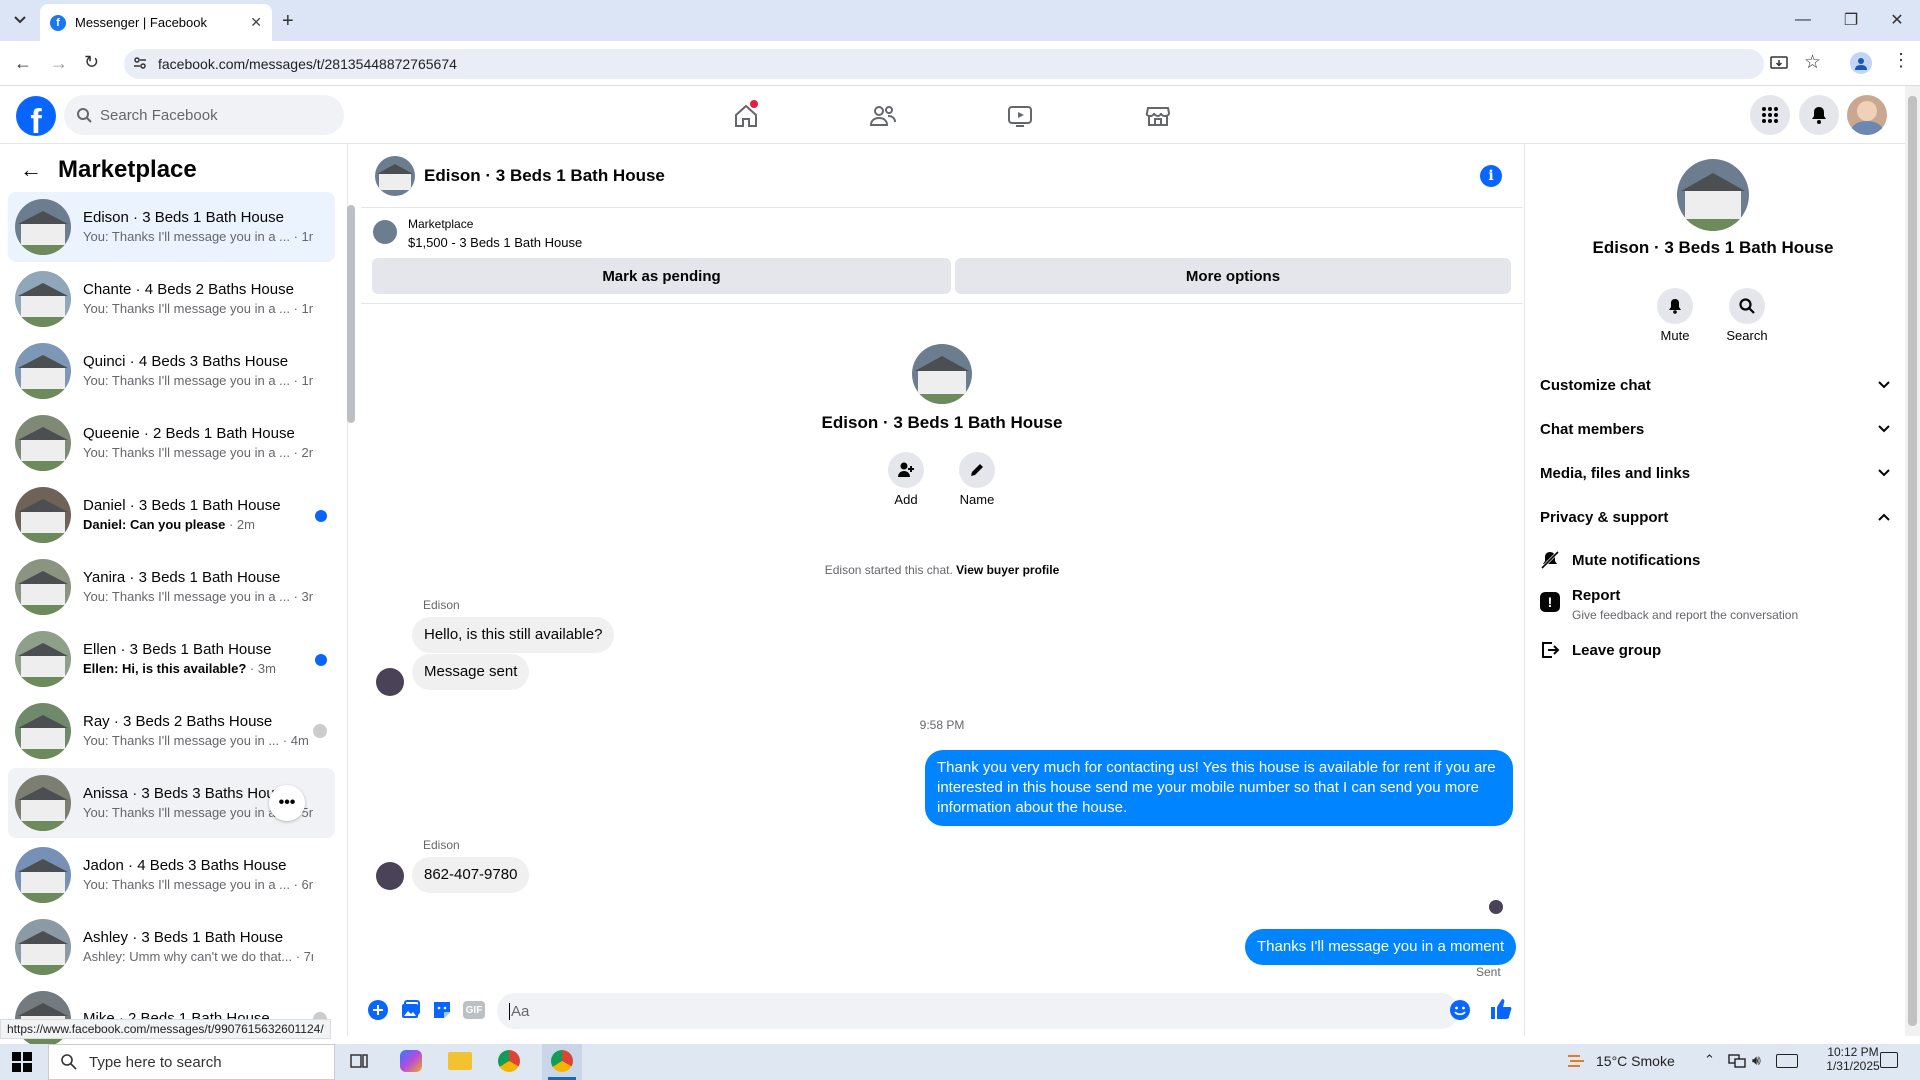 The width and height of the screenshot is (1920, 1080). Describe the element at coordinates (91, 62) in the screenshot. I see `reload-icon: ↻` at that location.